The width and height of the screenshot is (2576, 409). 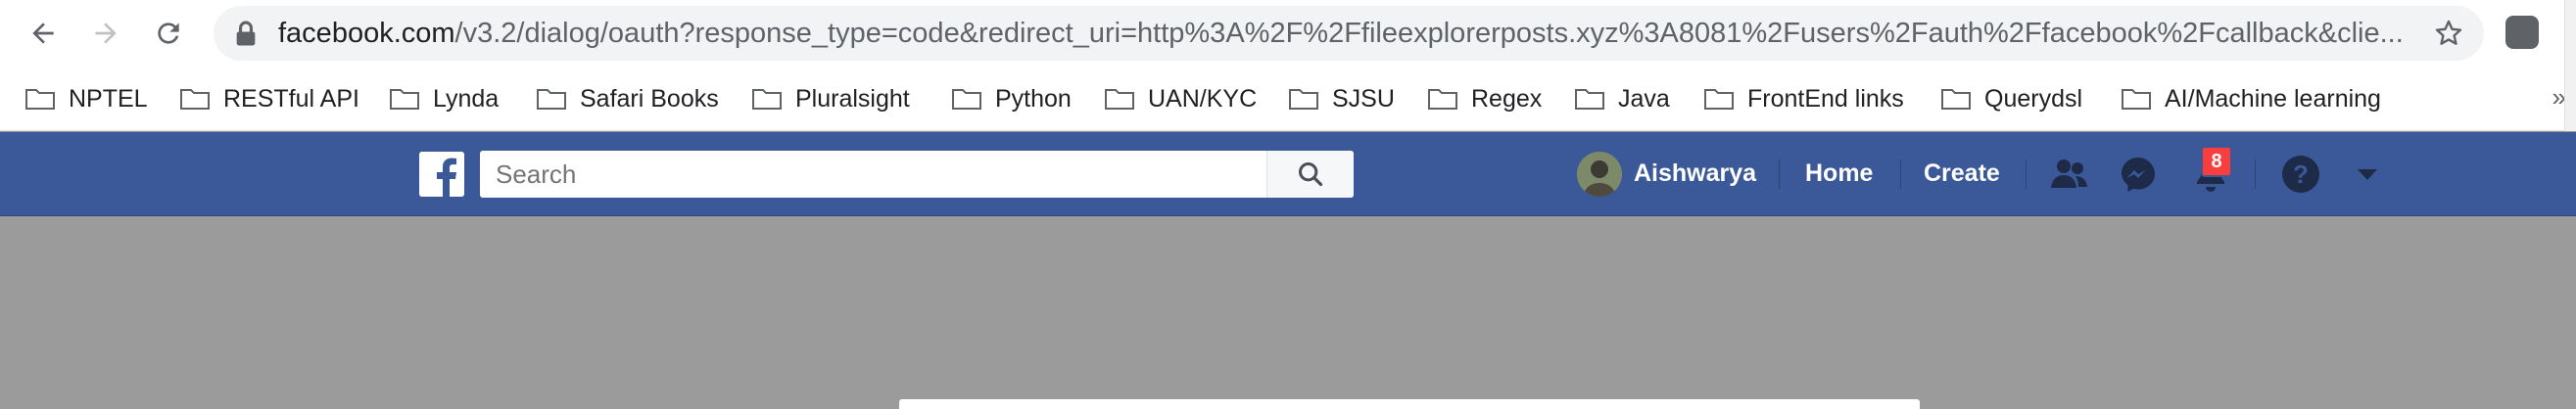 I want to click on bookmark-item: Pluralsight, so click(x=831, y=98).